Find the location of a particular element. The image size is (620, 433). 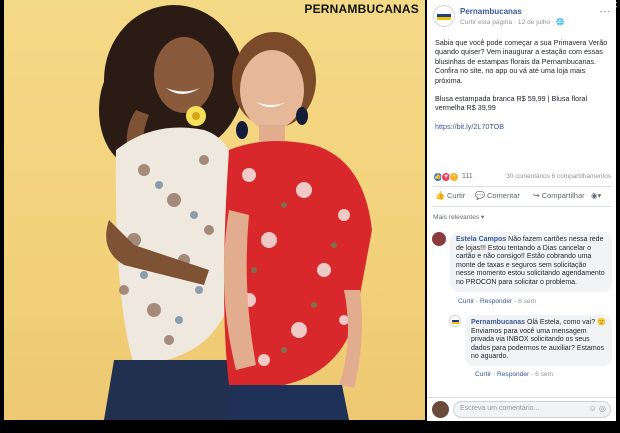

comment-label: Comentar is located at coordinates (503, 195).